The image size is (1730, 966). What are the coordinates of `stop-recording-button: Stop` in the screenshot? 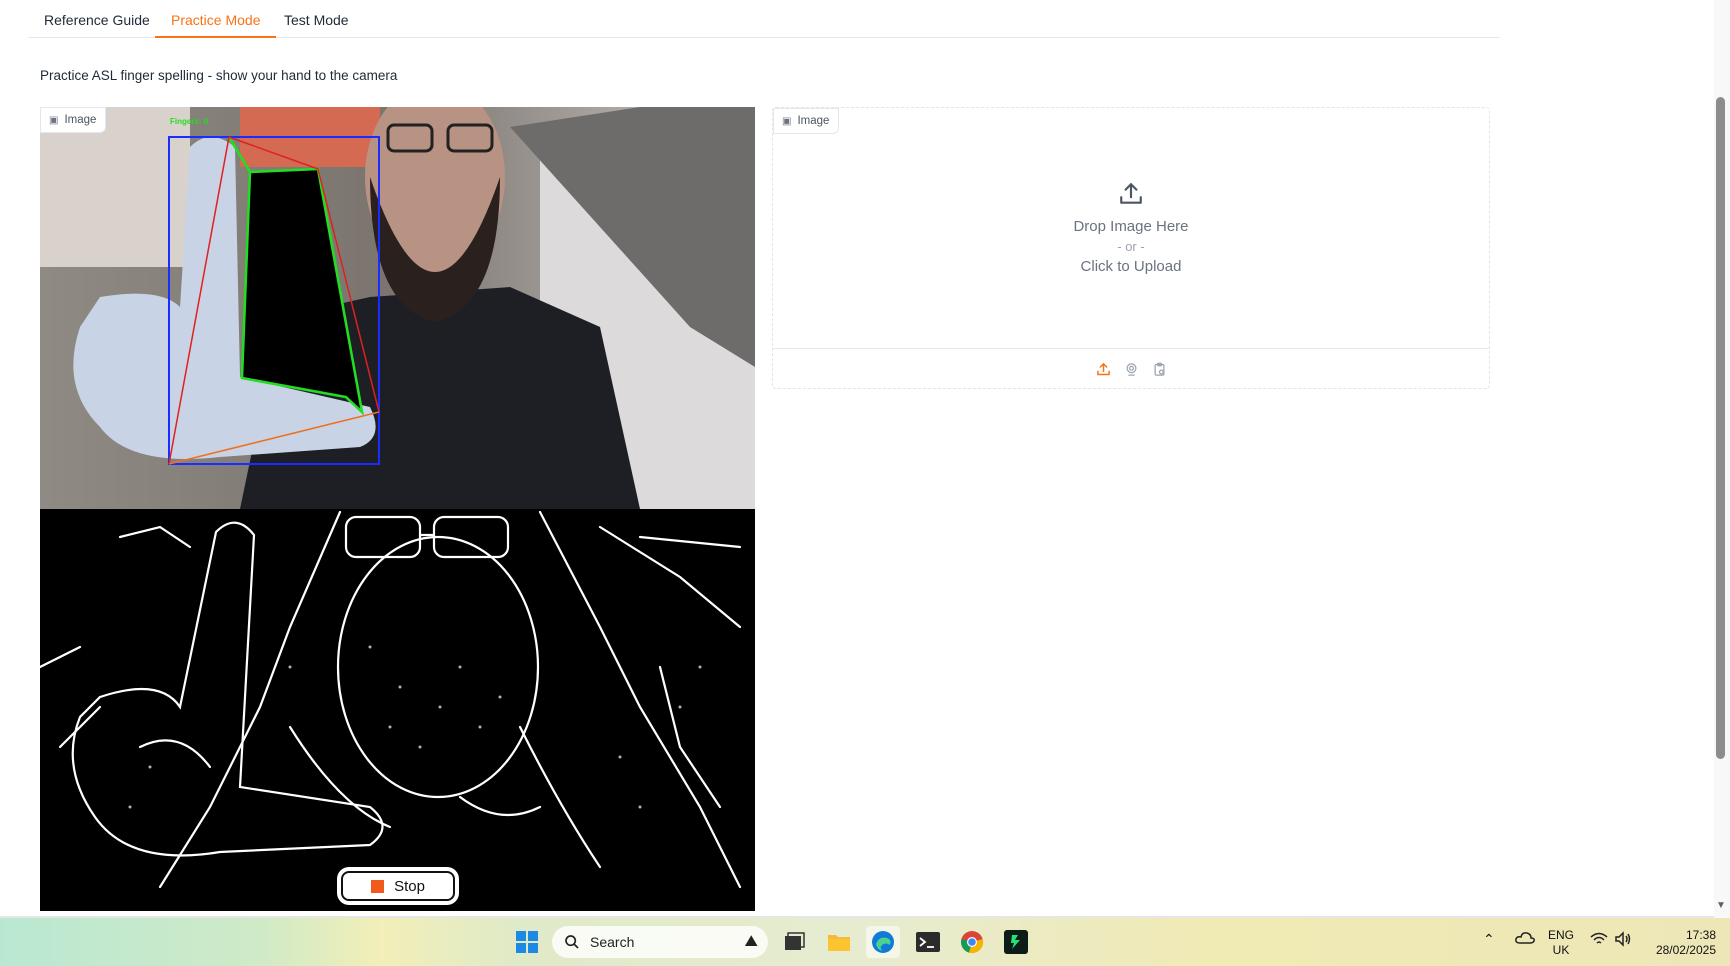 It's located at (398, 886).